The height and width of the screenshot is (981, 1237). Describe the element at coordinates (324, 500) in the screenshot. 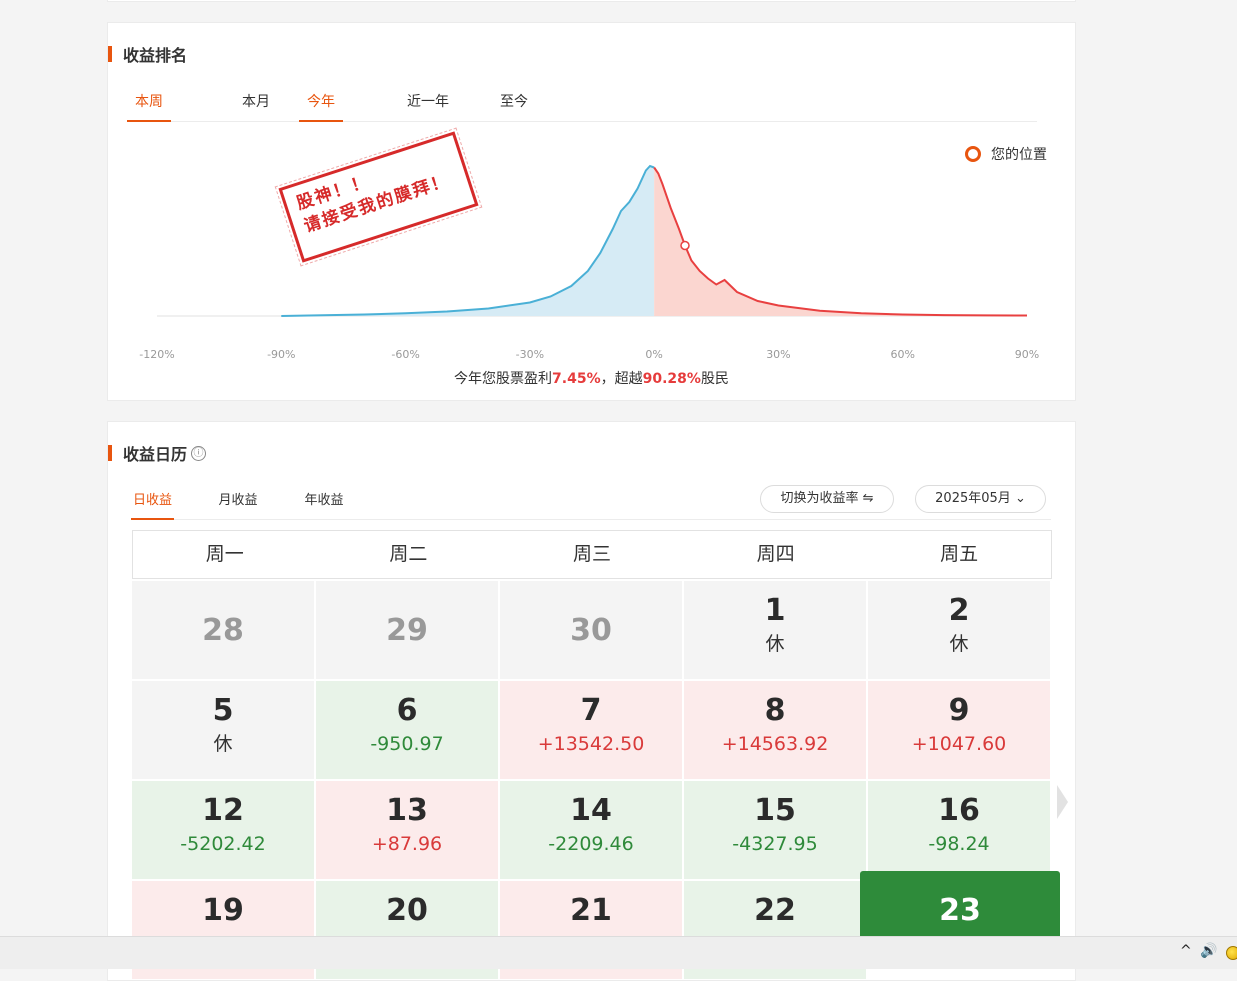

I see `tab-yearly-return: 年收益` at that location.